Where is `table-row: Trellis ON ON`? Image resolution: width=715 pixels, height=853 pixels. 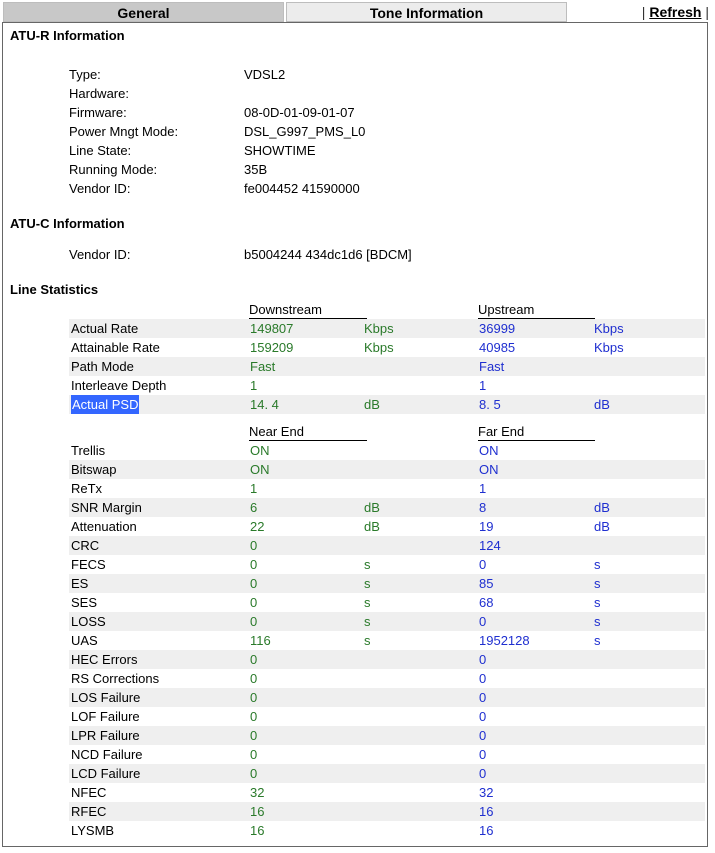 table-row: Trellis ON ON is located at coordinates (387, 450).